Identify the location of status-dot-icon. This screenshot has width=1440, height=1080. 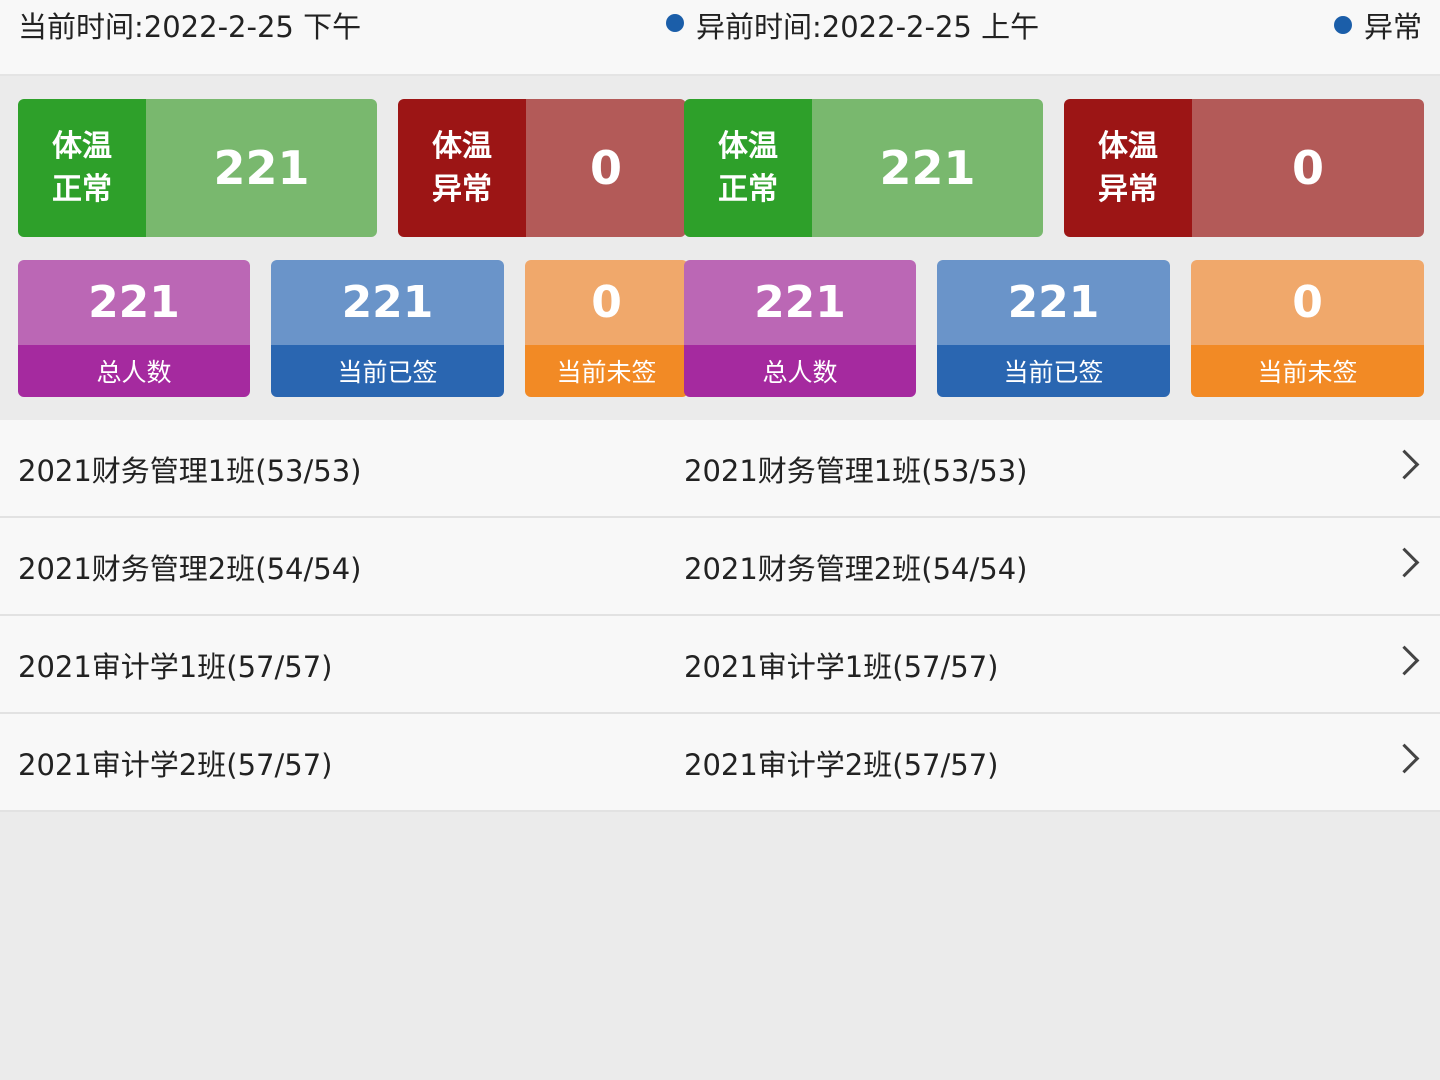
(675, 23).